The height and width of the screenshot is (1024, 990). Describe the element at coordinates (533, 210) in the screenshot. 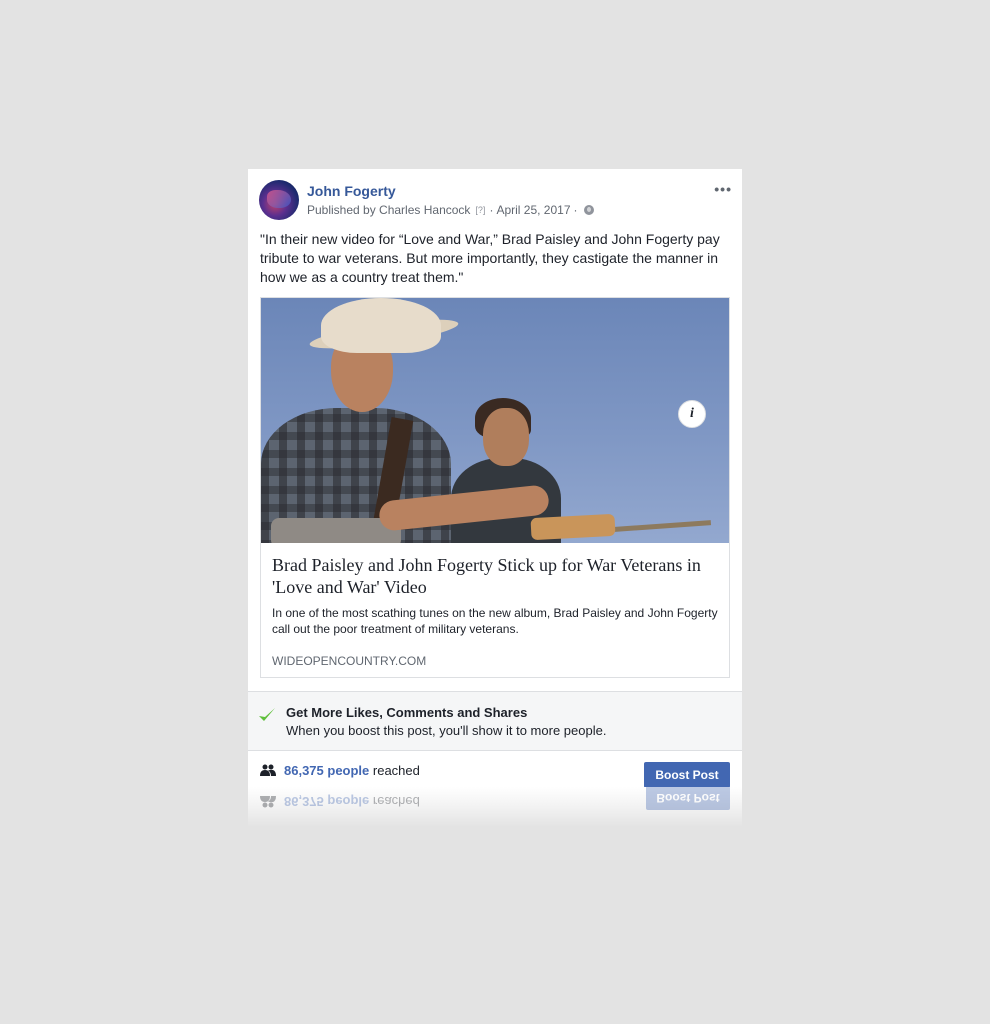

I see `post-date: April 25, 2017` at that location.